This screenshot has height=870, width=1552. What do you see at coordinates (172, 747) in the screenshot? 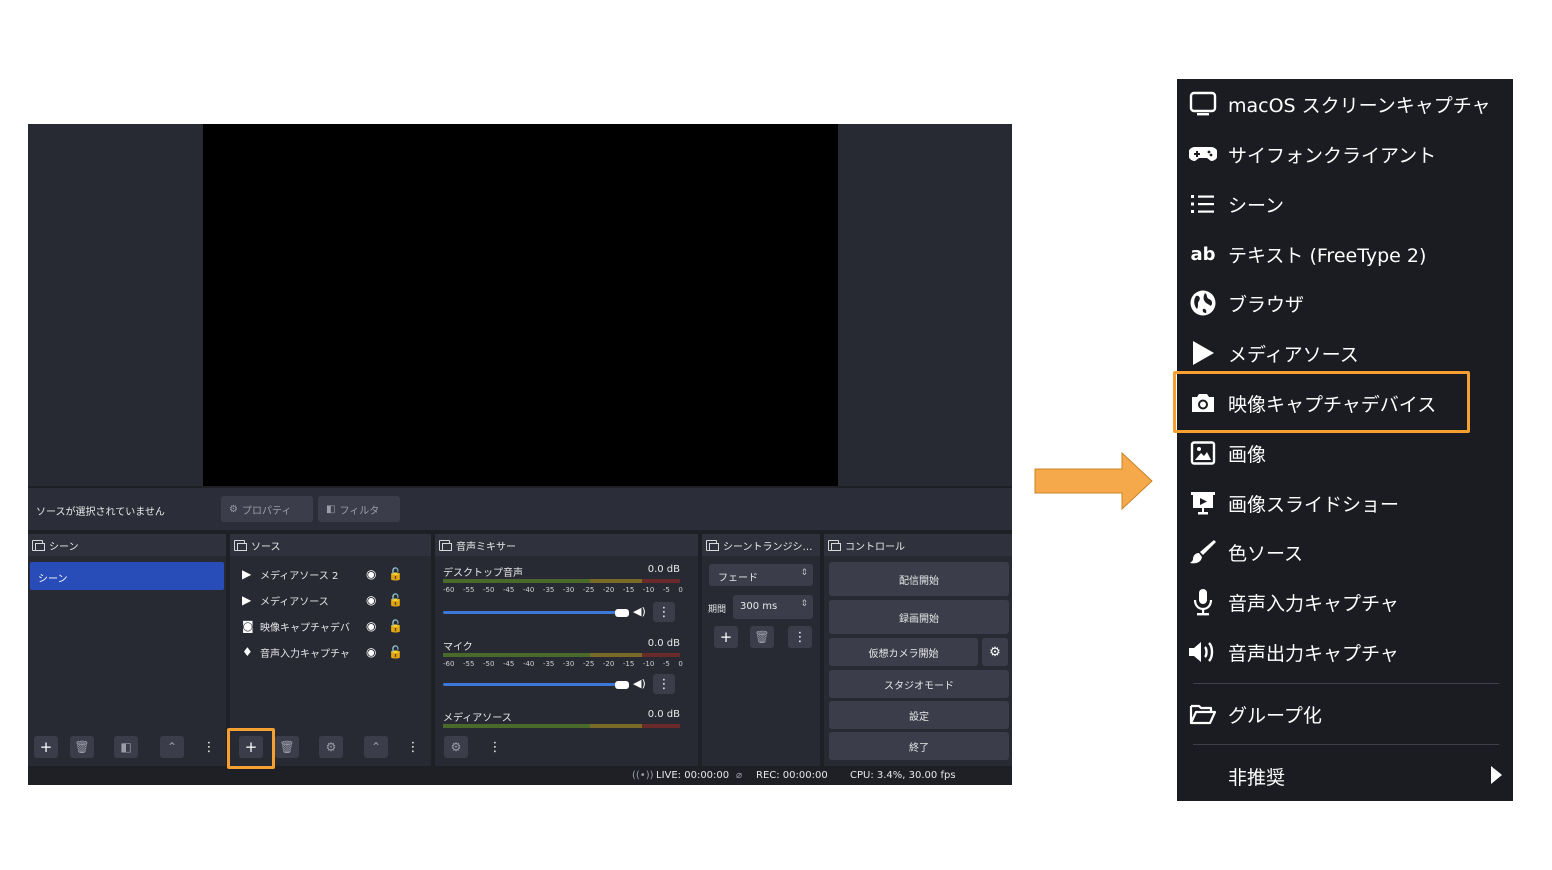
I see `move-scene-up-button: ⌃` at bounding box center [172, 747].